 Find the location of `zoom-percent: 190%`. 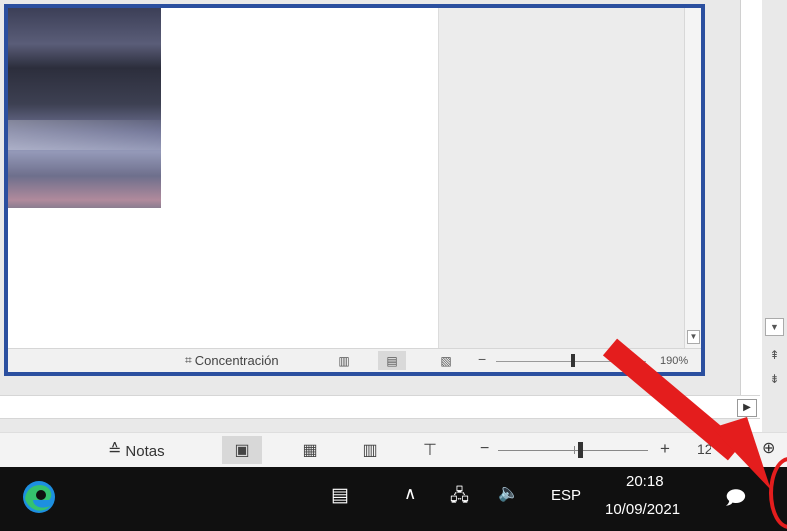

zoom-percent: 190% is located at coordinates (674, 361).